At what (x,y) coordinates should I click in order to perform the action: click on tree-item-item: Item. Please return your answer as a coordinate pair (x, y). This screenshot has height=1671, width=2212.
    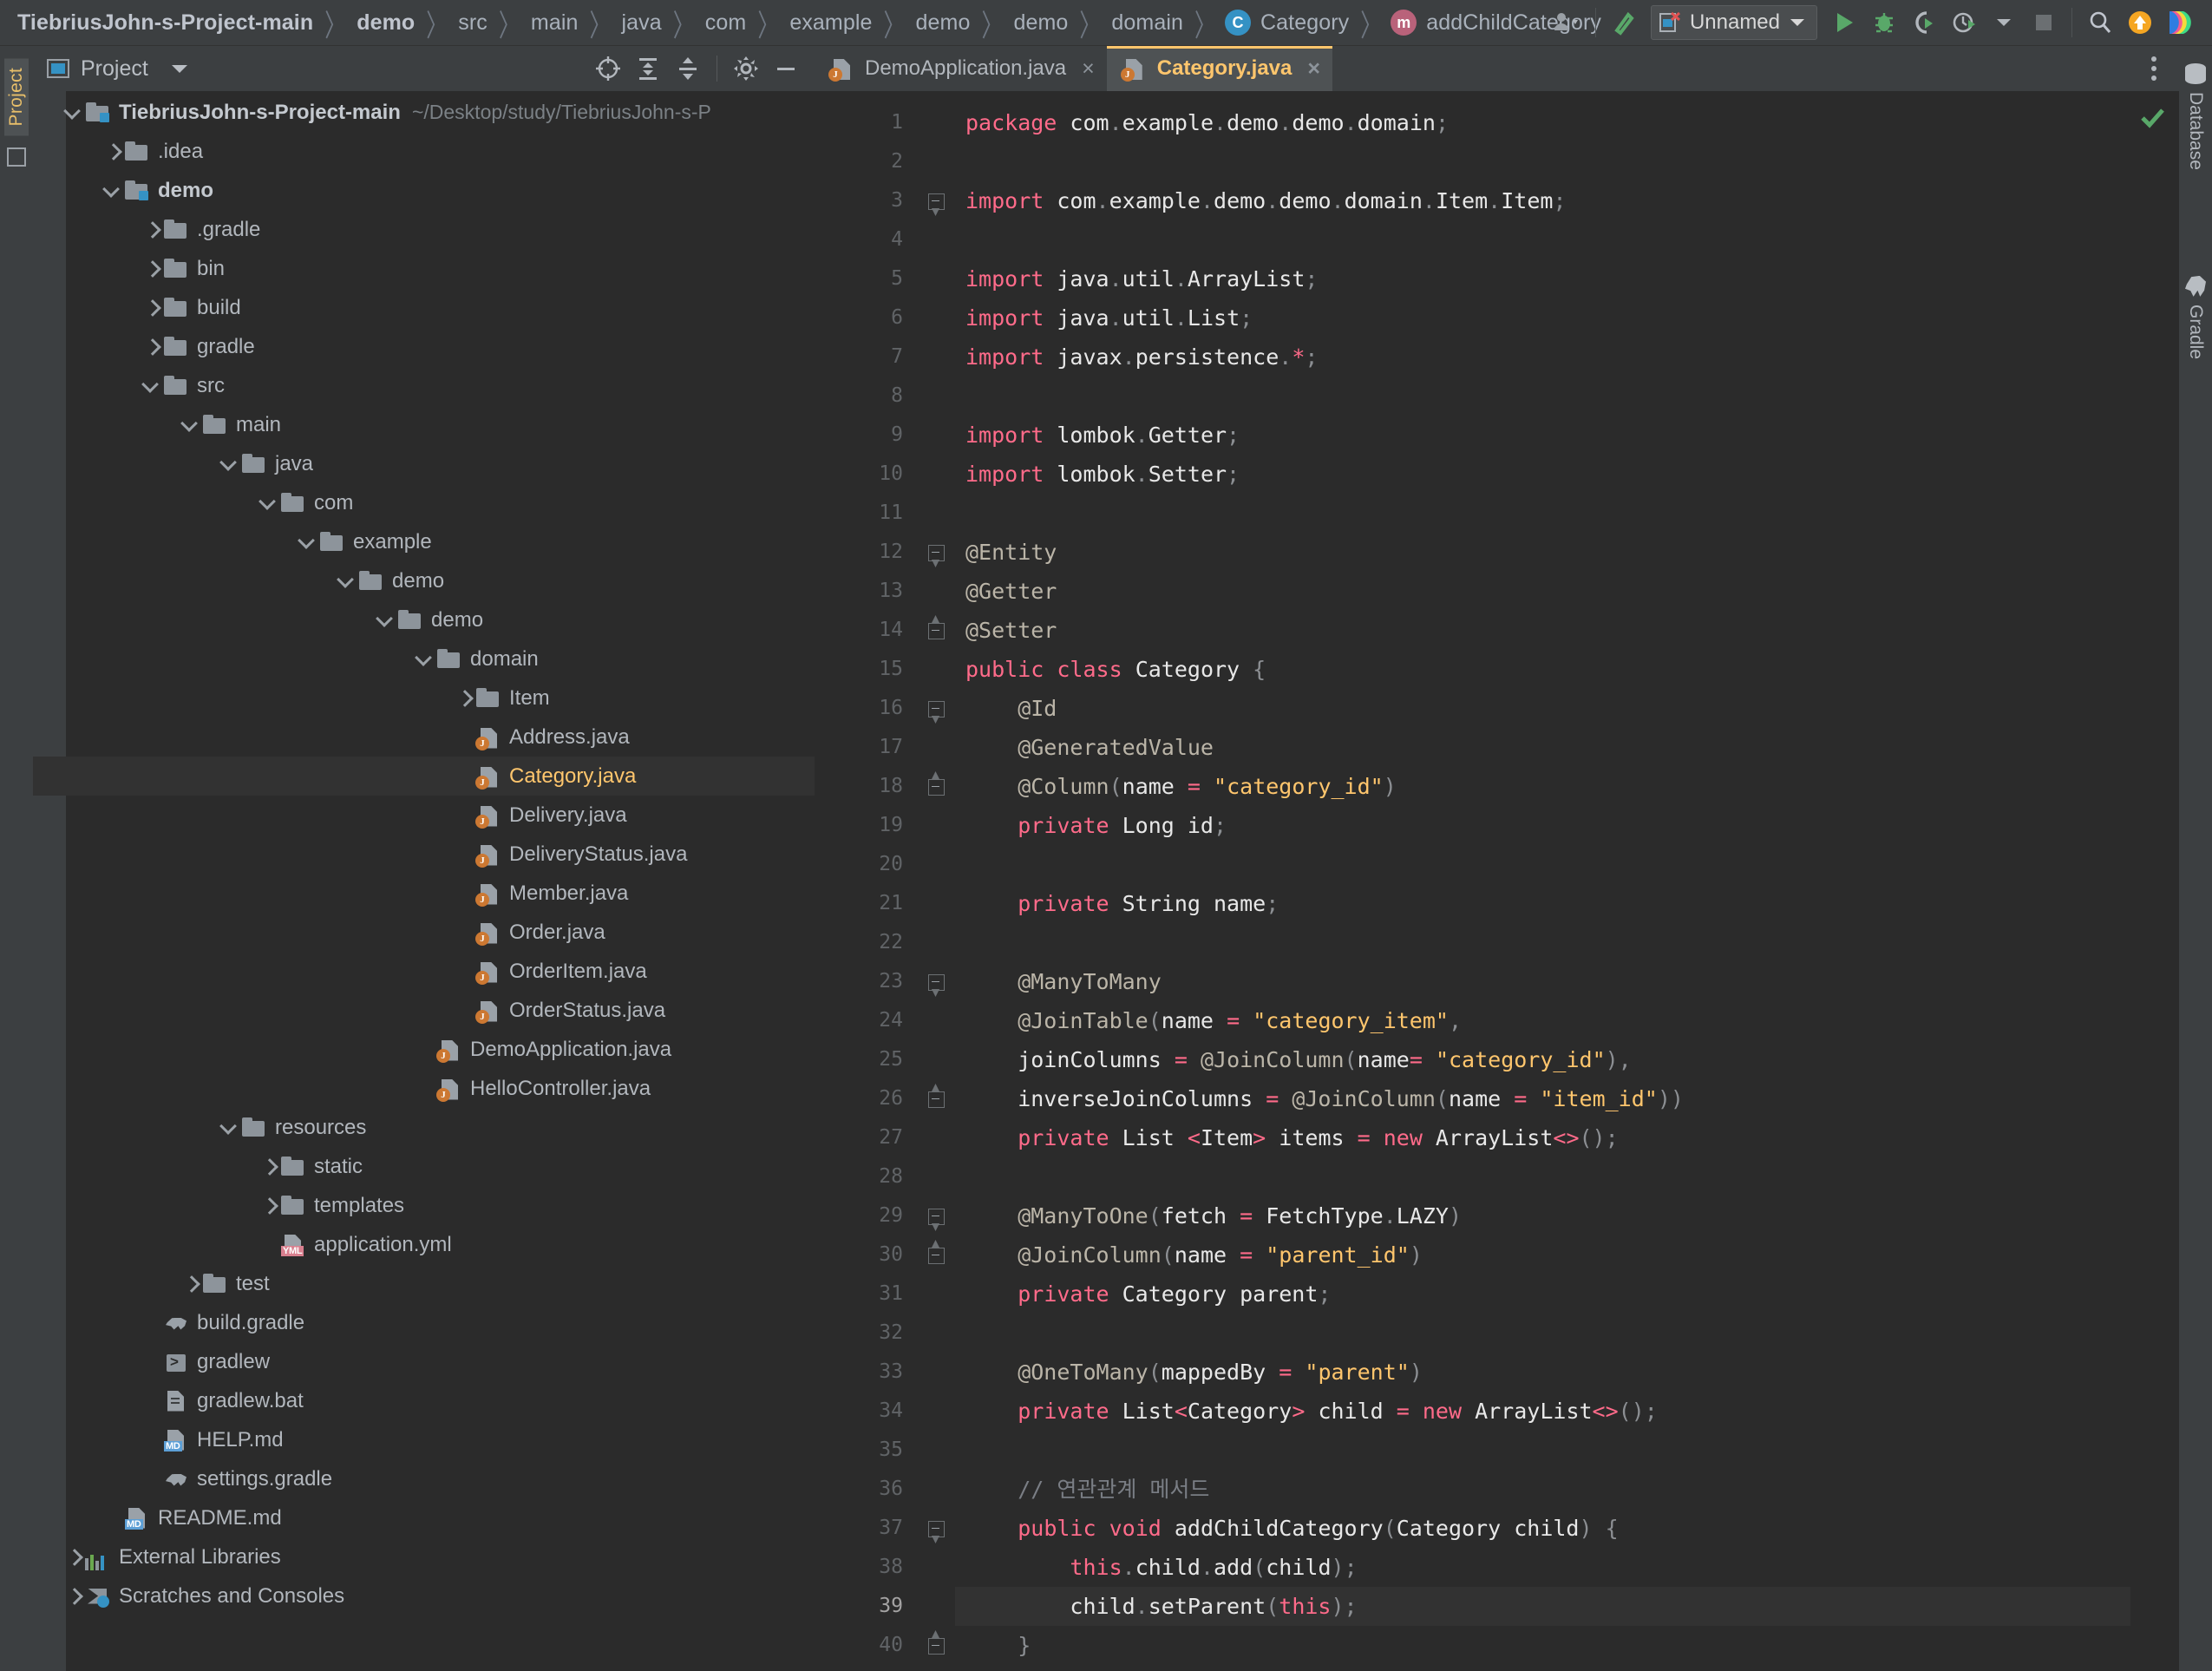
    Looking at the image, I should click on (424, 698).